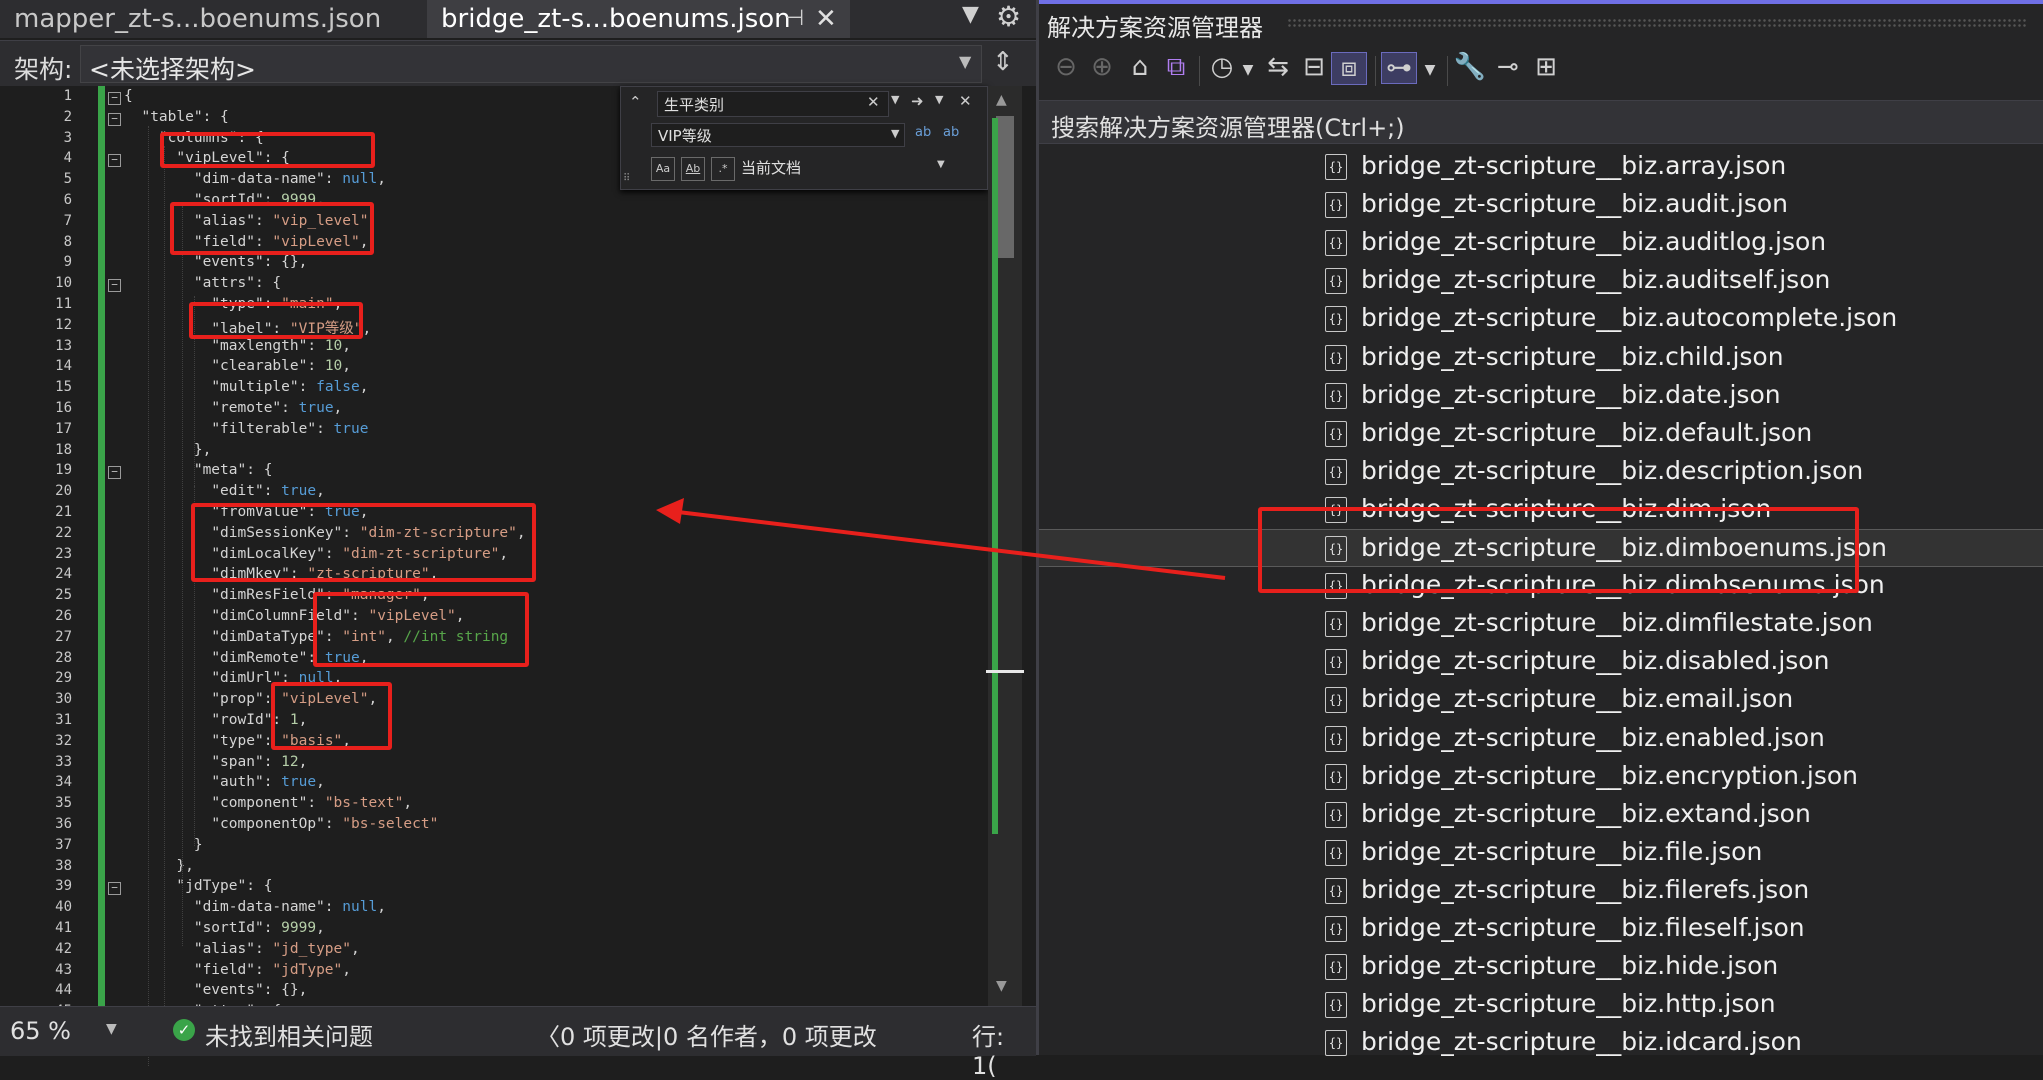  What do you see at coordinates (951, 545) in the screenshot?
I see `arrow-line` at bounding box center [951, 545].